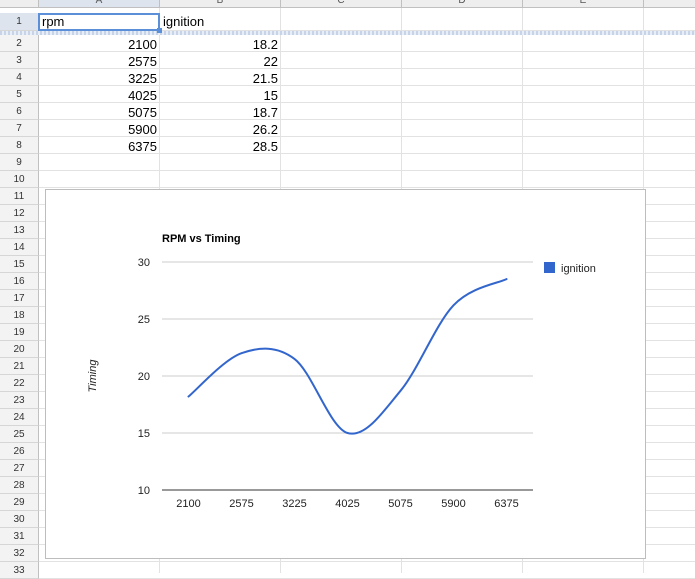 The image size is (695, 579). What do you see at coordinates (19, 468) in the screenshot?
I see `row-header-27: 27` at bounding box center [19, 468].